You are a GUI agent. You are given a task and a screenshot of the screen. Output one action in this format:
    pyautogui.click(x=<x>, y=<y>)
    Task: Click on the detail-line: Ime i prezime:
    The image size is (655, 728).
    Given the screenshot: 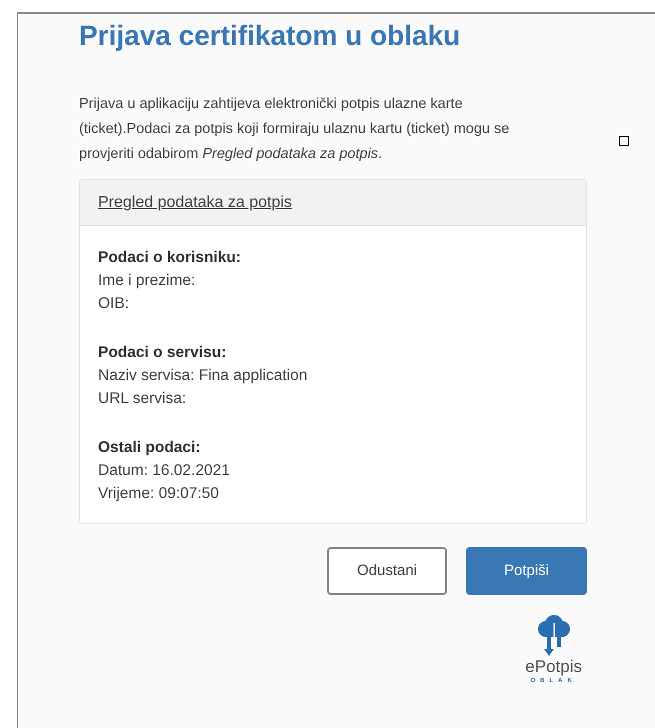 What is the action you would take?
    pyautogui.click(x=147, y=281)
    